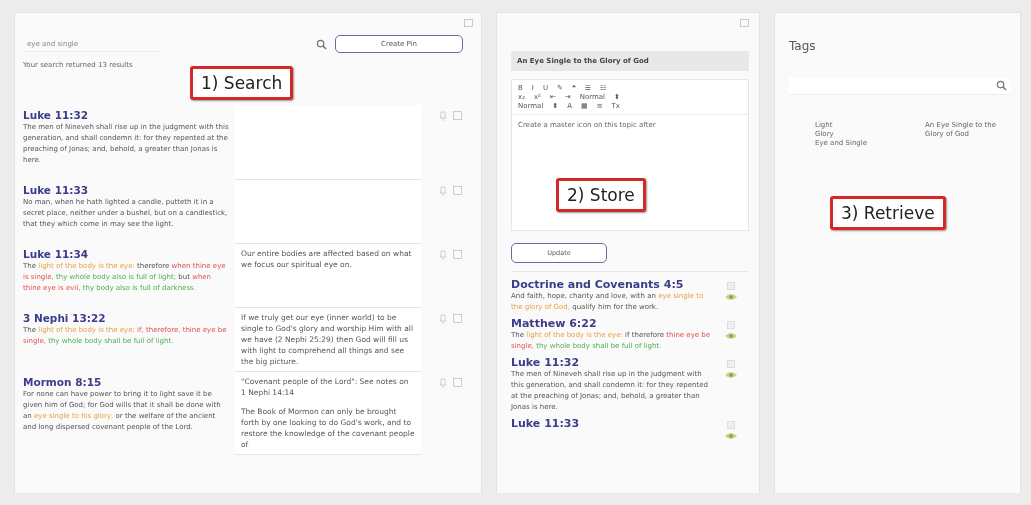  What do you see at coordinates (126, 254) in the screenshot?
I see `verse-reference: Luke 11:34` at bounding box center [126, 254].